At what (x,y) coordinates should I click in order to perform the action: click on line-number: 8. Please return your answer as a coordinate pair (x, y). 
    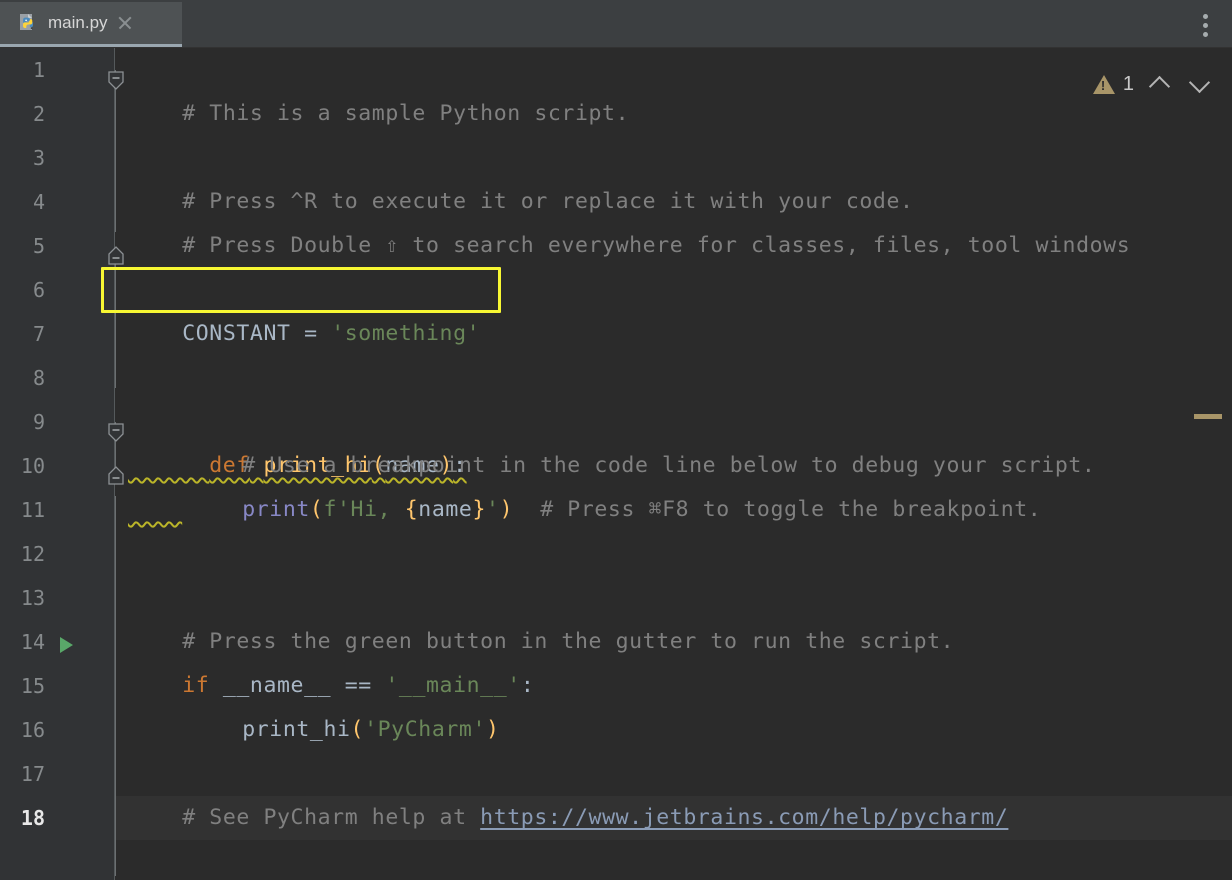
    Looking at the image, I should click on (38, 378).